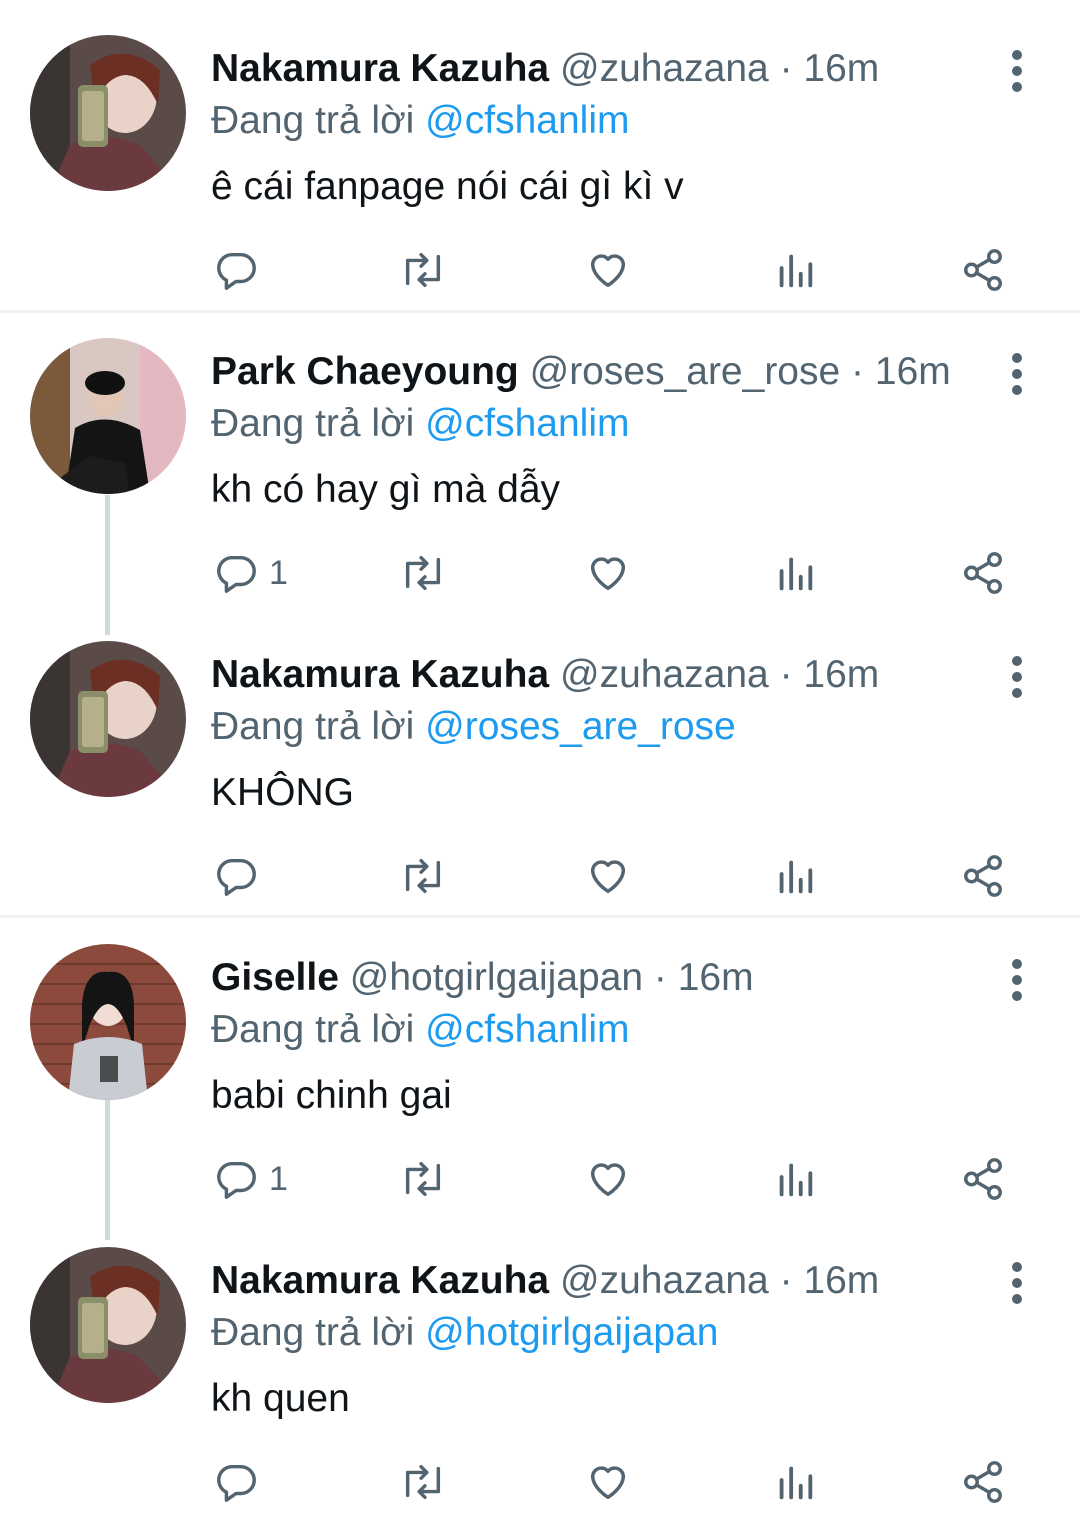 This screenshot has height=1517, width=1080. I want to click on mention-link: @hotgirlgaijapan, so click(571, 1332).